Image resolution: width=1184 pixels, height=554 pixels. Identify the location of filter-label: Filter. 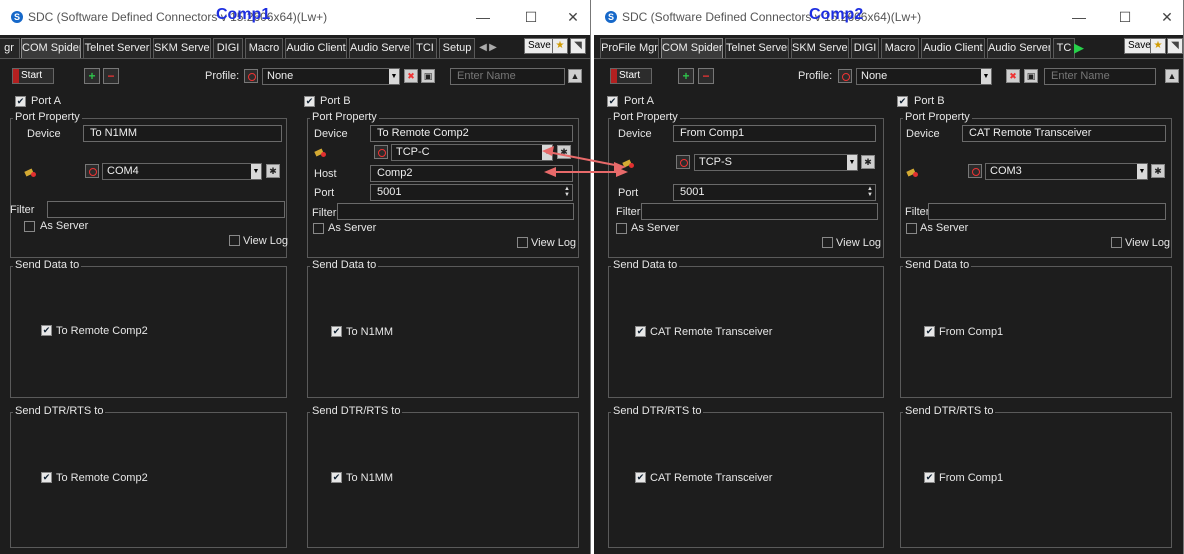
(628, 212).